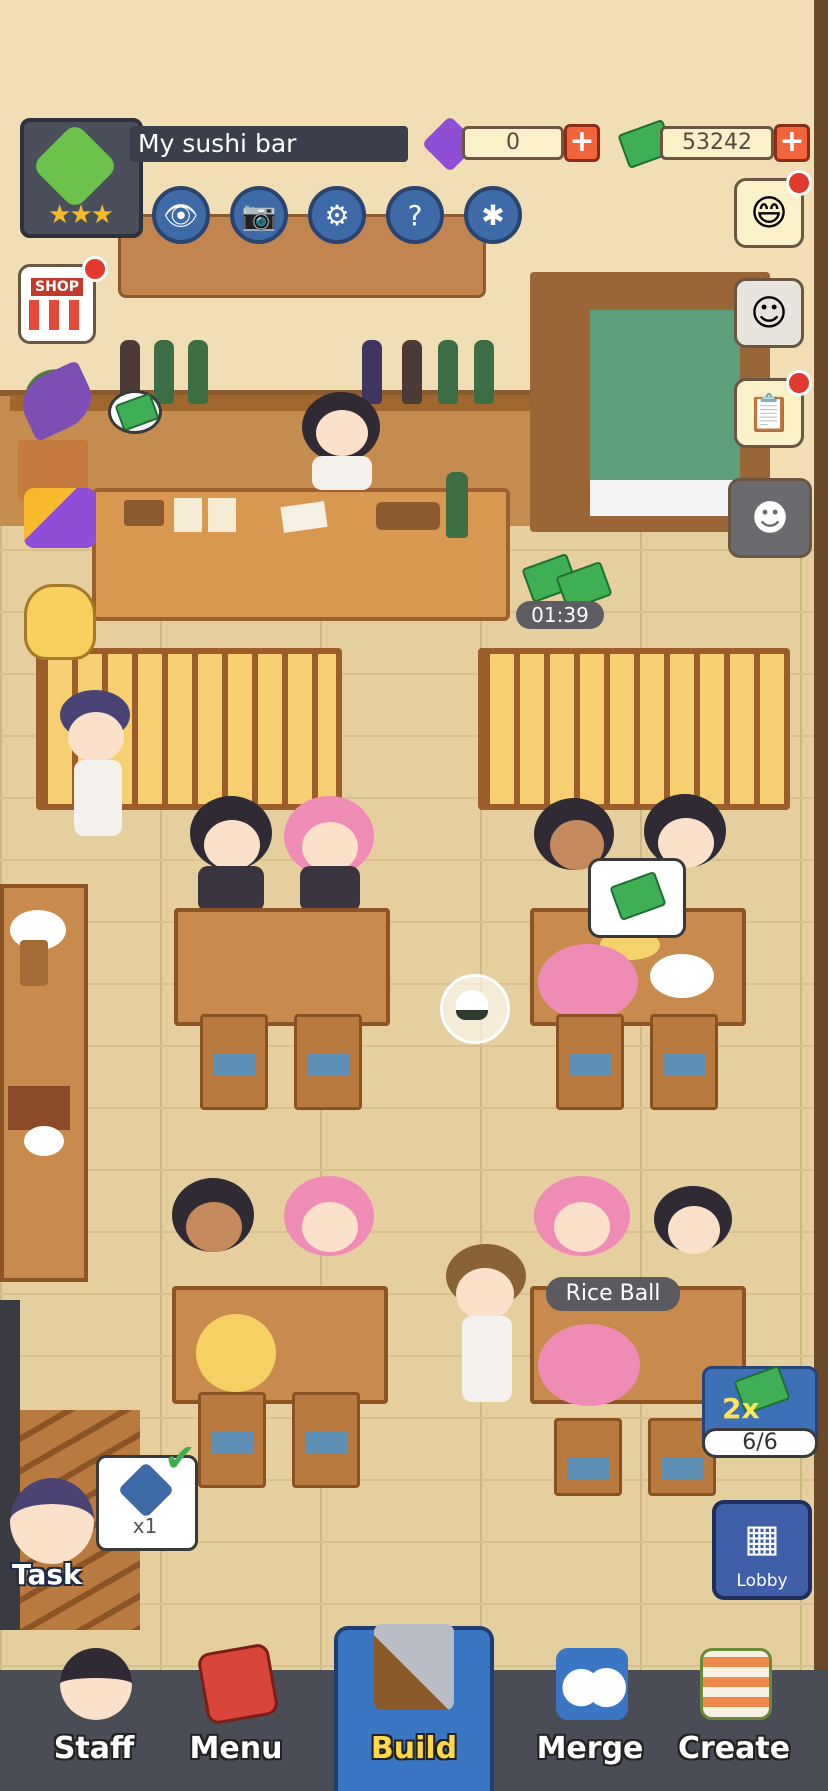 This screenshot has height=1791, width=828. I want to click on chef-face-icon: ☺, so click(769, 313).